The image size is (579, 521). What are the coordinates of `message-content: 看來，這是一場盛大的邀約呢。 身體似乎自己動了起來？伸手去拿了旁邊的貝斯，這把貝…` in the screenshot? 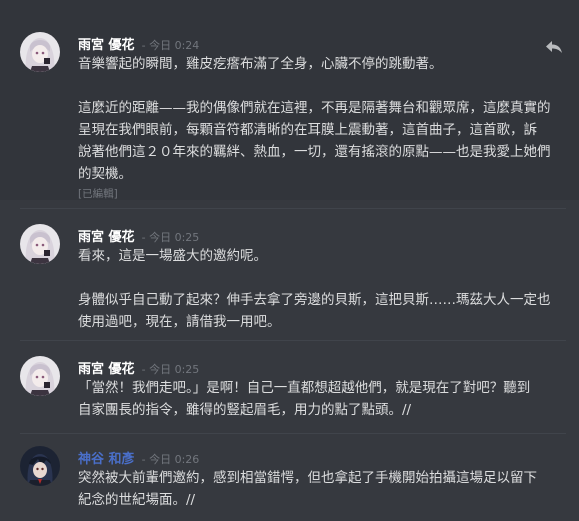 It's located at (323, 289).